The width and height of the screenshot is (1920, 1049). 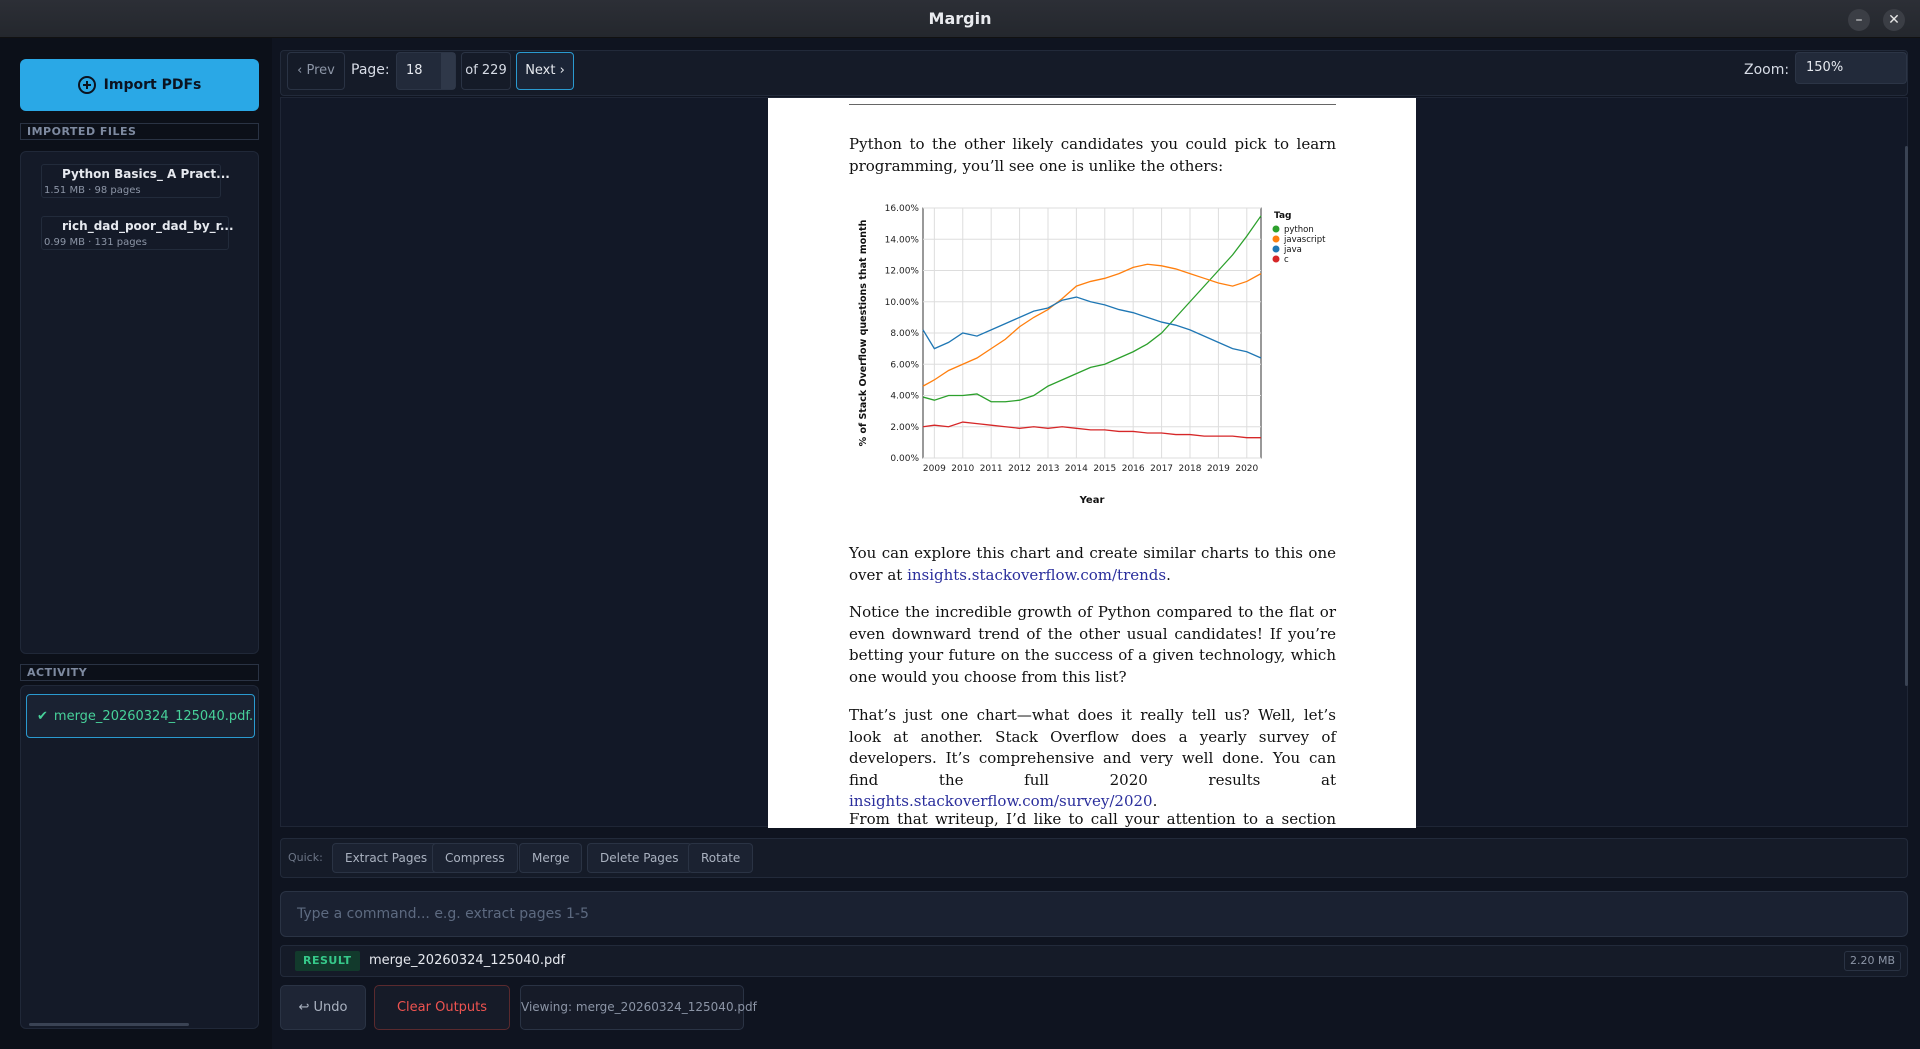 What do you see at coordinates (863, 332) in the screenshot?
I see `y-axis-label: % of Stack Overflow questions that month` at bounding box center [863, 332].